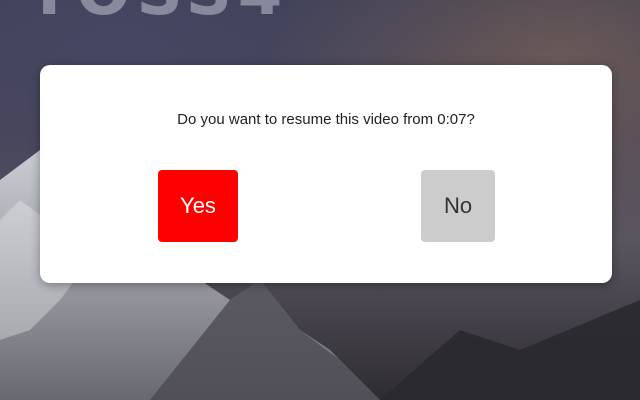  Describe the element at coordinates (458, 206) in the screenshot. I see `no-button: No` at that location.